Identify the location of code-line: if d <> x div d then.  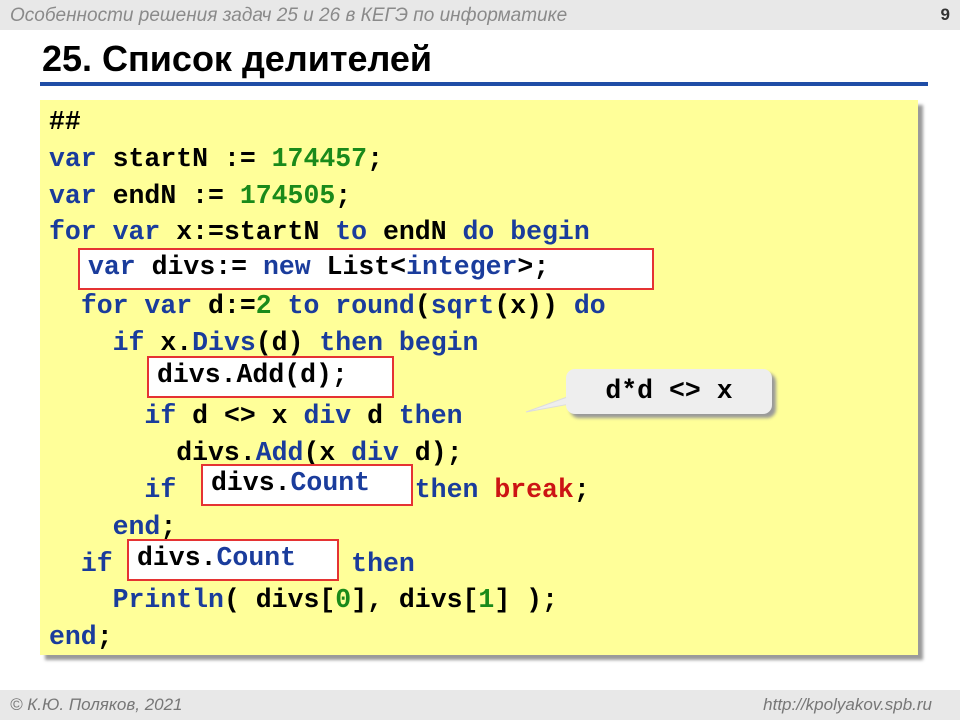
(256, 416).